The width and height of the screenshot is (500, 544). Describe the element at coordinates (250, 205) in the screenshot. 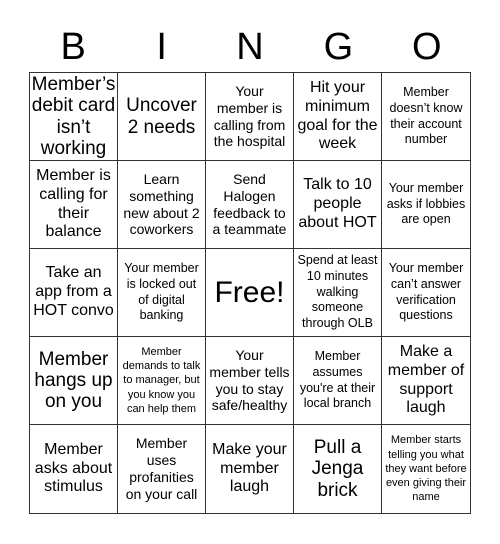

I see `bingo-cell: Send Halogen feedback to a teammate` at that location.